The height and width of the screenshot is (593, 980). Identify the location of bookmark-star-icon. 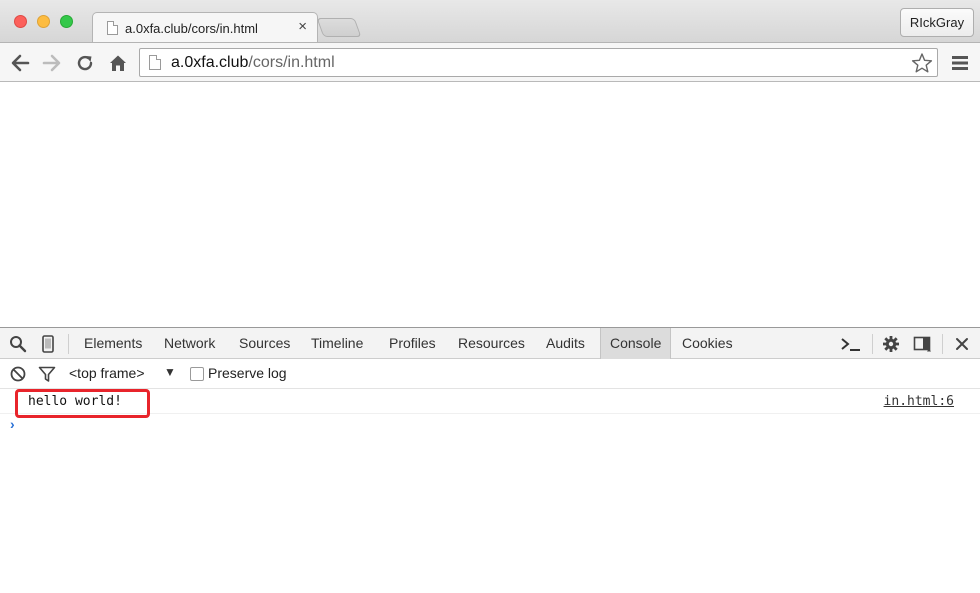
(922, 63).